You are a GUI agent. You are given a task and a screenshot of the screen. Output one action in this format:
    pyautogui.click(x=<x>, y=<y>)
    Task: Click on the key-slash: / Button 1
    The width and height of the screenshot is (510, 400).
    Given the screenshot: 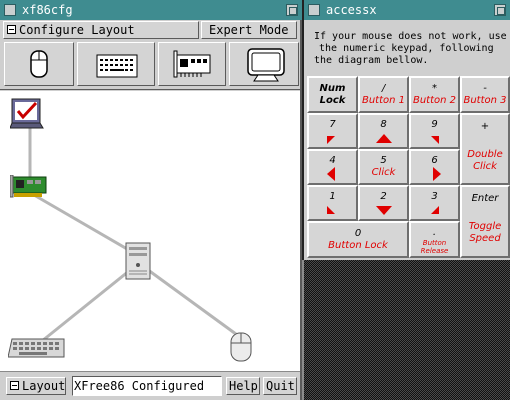 What is the action you would take?
    pyautogui.click(x=383, y=94)
    